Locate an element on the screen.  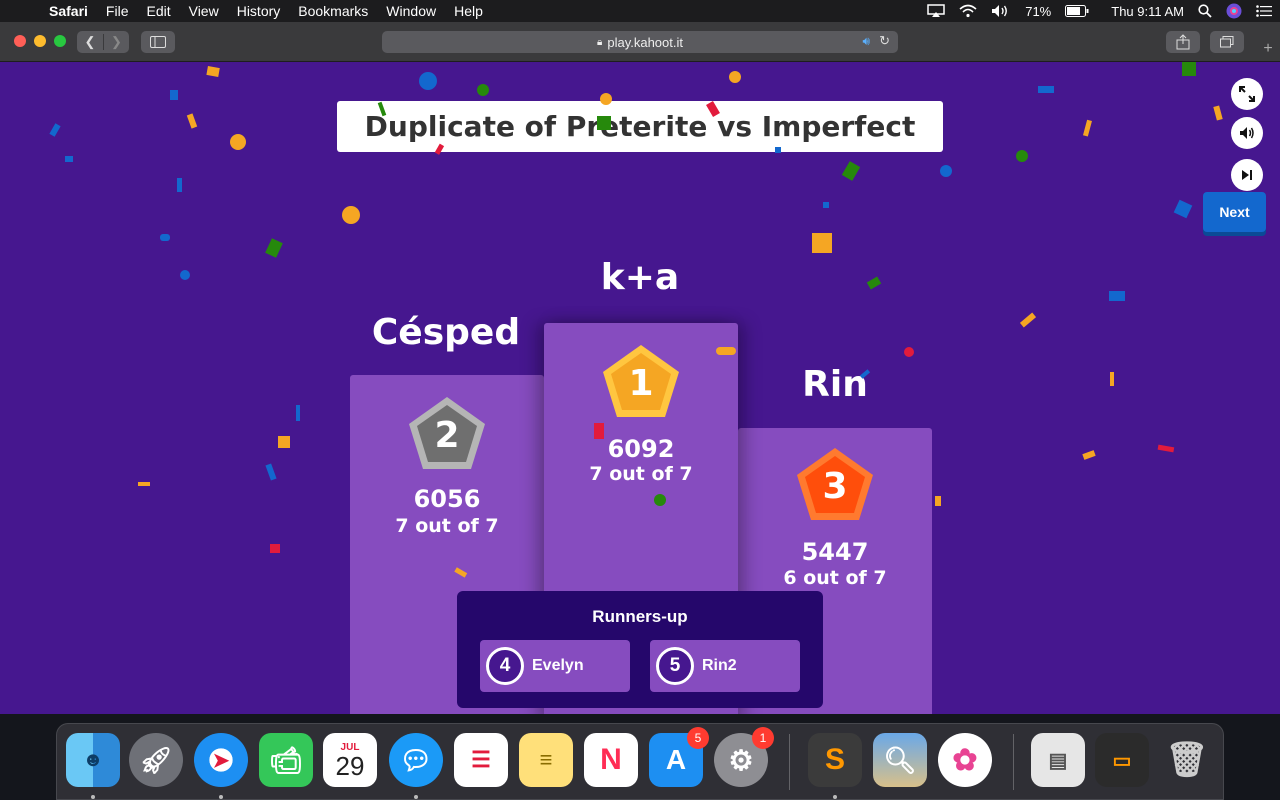
news-icon: N is located at coordinates (611, 760).